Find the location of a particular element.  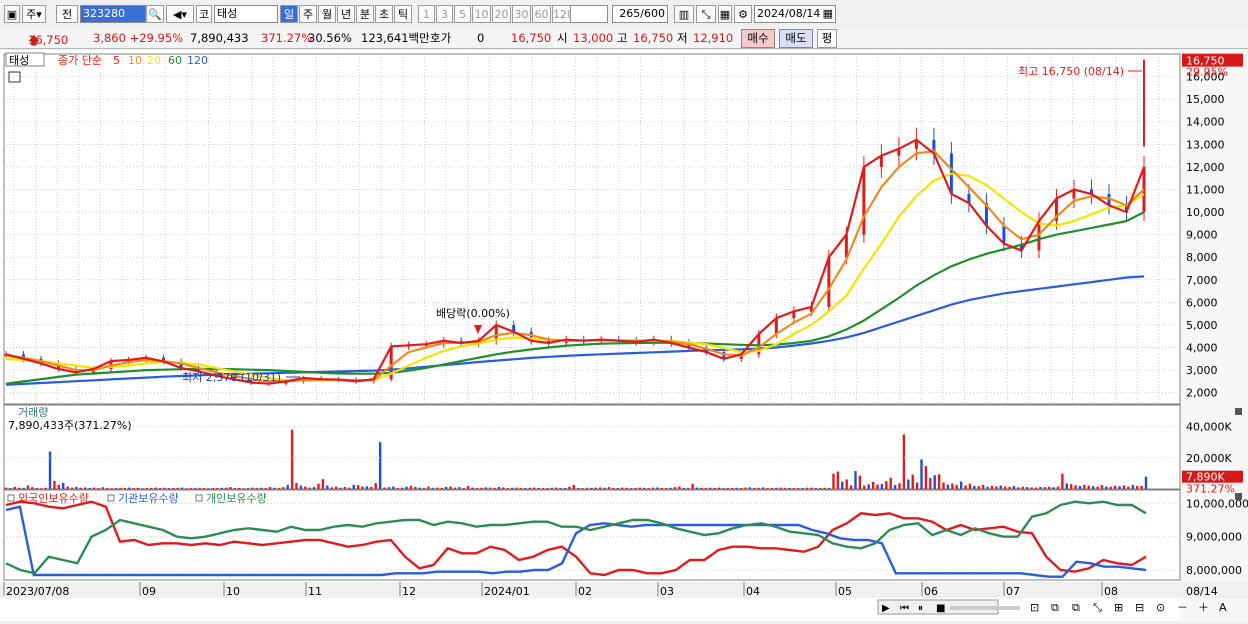

layout-icon: ▣ is located at coordinates (12, 14).